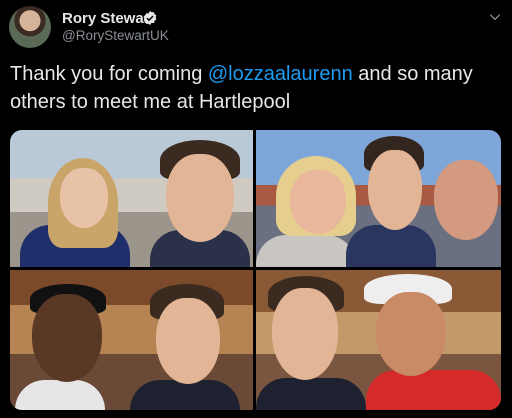  Describe the element at coordinates (495, 17) in the screenshot. I see `chevron-down-icon` at that location.